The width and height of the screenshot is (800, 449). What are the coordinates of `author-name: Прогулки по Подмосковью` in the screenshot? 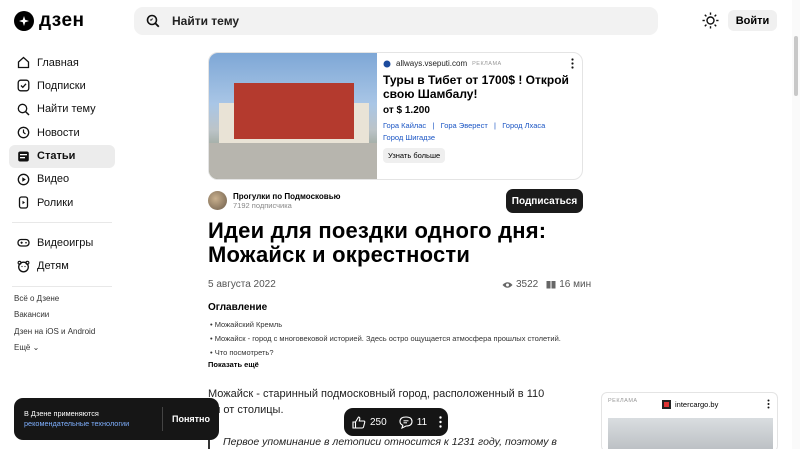 It's located at (286, 196).